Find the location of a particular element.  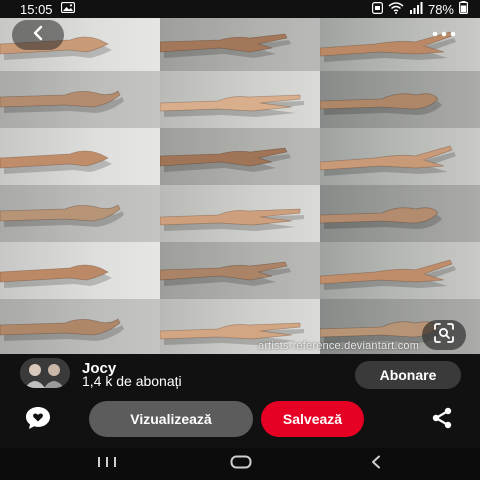

back-icon is located at coordinates (376, 464).